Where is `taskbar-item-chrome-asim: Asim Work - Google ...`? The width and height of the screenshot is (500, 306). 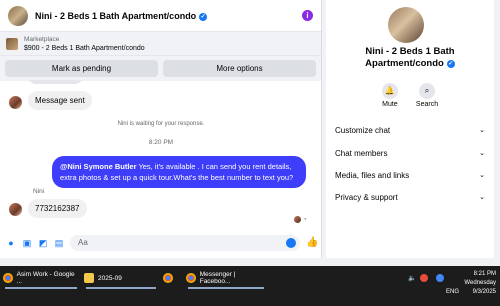 taskbar-item-chrome-asim: Asim Work - Google ... is located at coordinates (41, 279).